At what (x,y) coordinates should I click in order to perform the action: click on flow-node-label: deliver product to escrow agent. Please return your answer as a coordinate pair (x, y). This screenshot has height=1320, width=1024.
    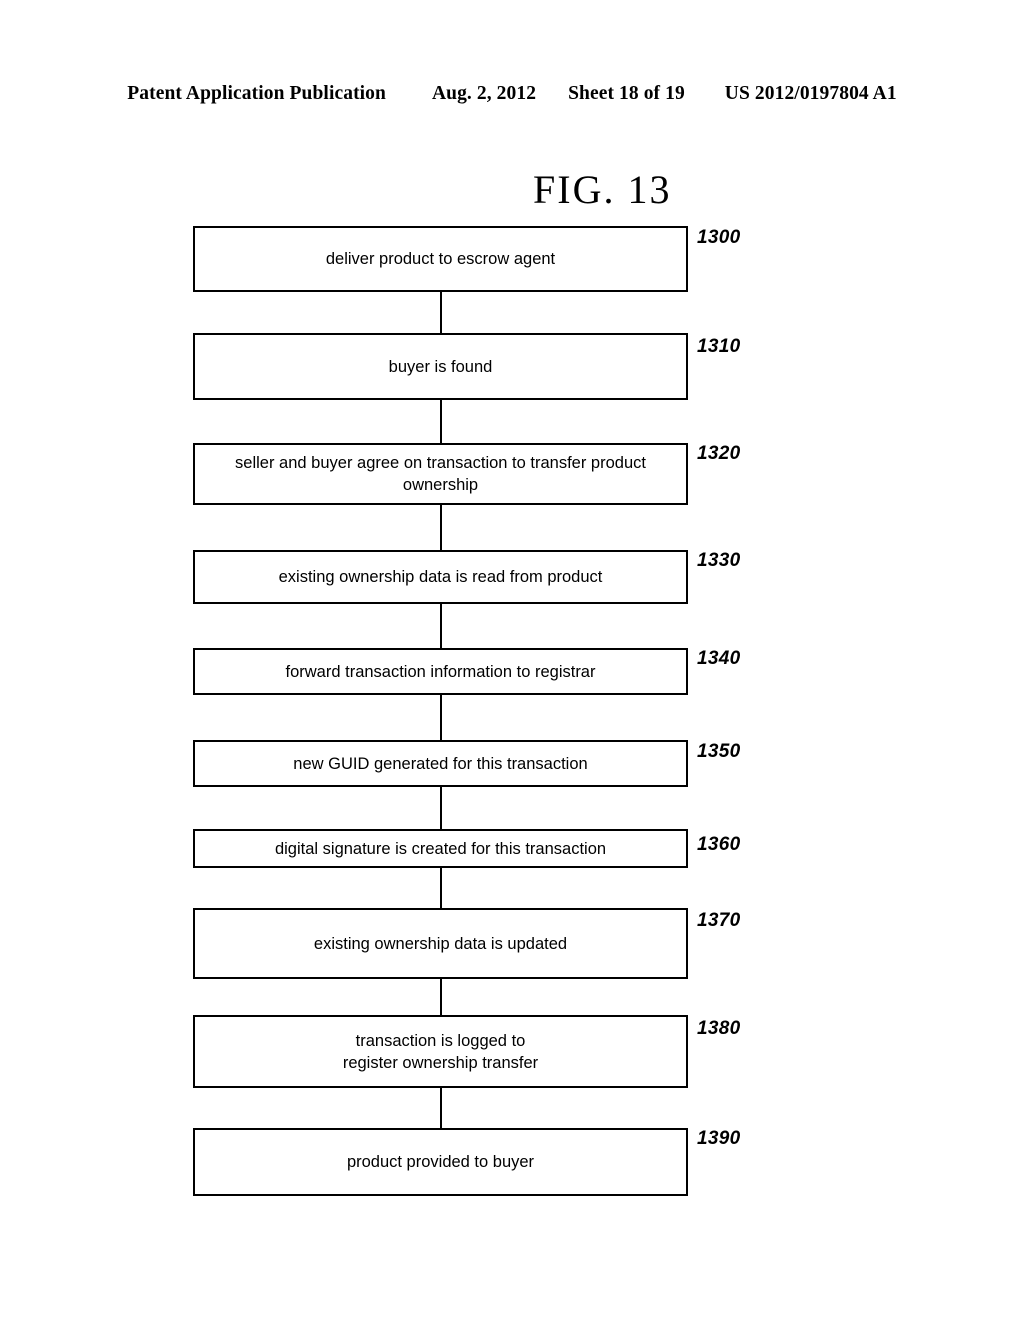
    Looking at the image, I should click on (440, 259).